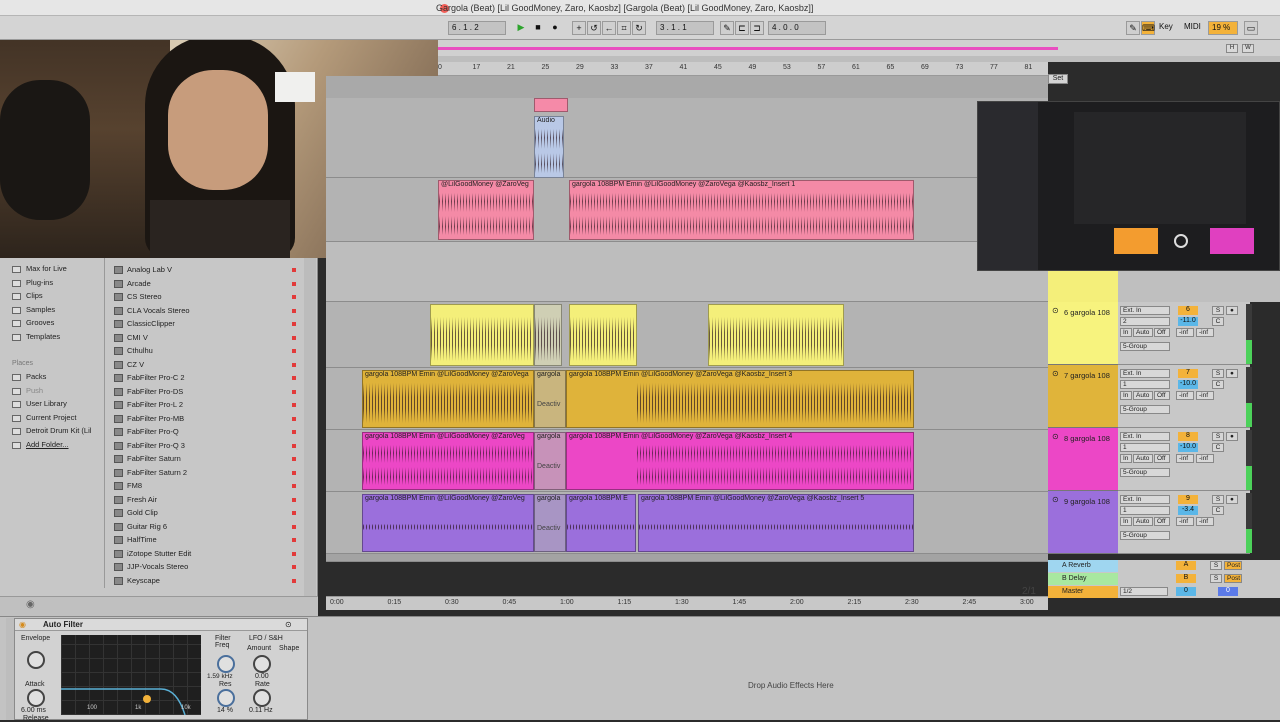 The width and height of the screenshot is (1280, 722). What do you see at coordinates (1055, 499) in the screenshot?
I see `fold-icon: ⊙` at bounding box center [1055, 499].